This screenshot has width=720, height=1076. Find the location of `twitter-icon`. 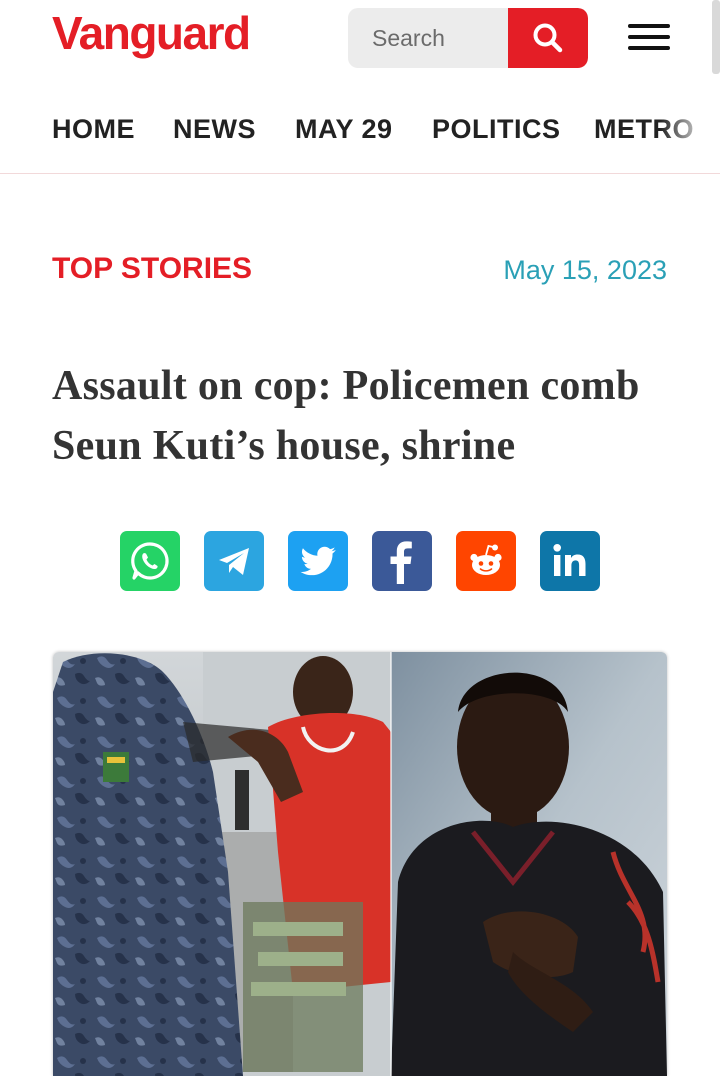

twitter-icon is located at coordinates (318, 561).